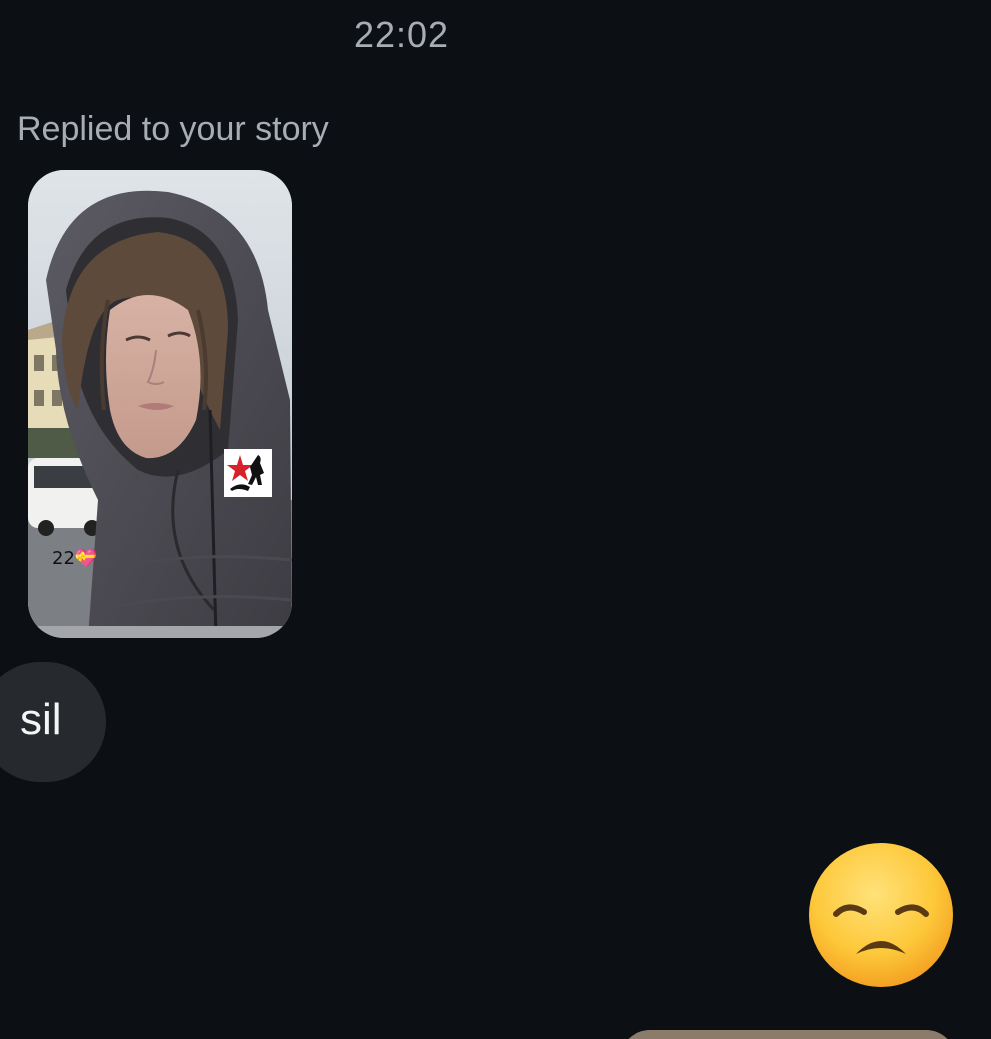 The height and width of the screenshot is (1039, 991). I want to click on outgoing-emoji-message, so click(881, 915).